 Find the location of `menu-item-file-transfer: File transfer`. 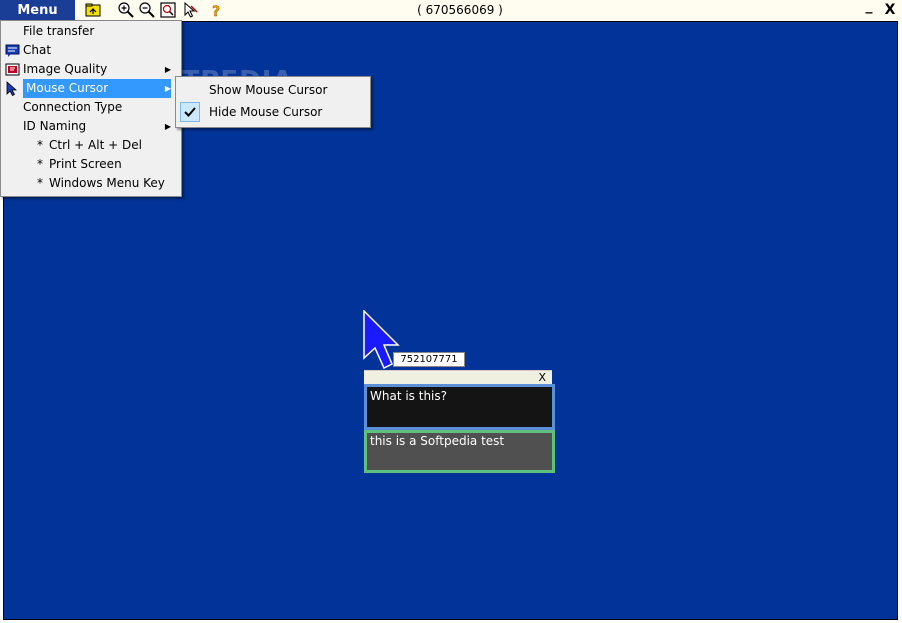

menu-item-file-transfer: File transfer is located at coordinates (91, 31).